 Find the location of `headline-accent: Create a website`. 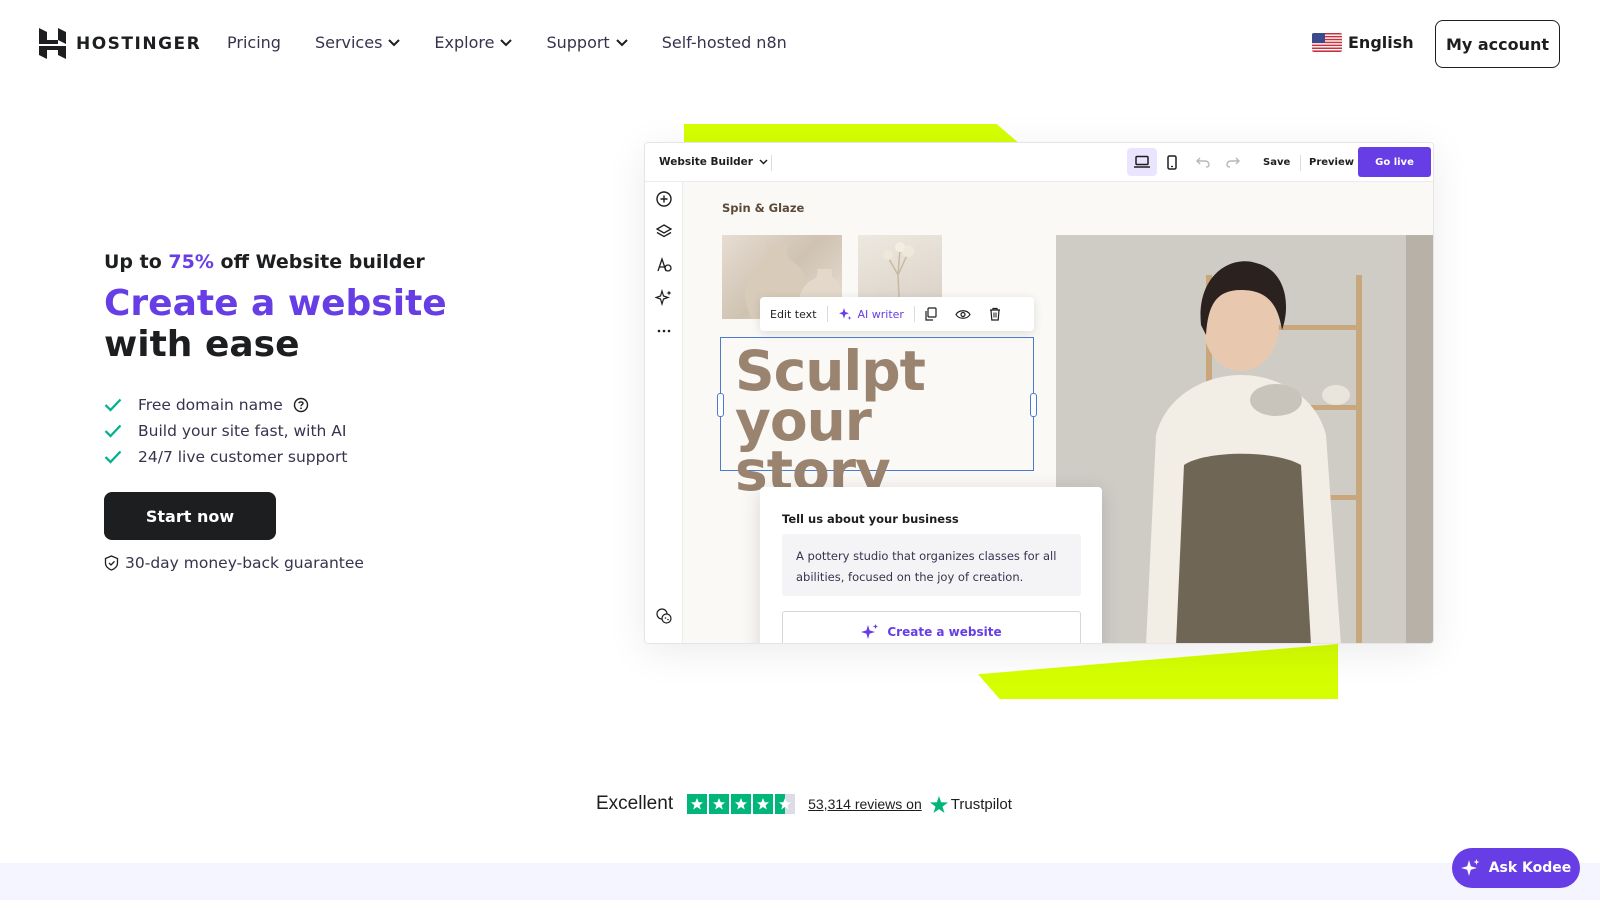

headline-accent: Create a website is located at coordinates (275, 303).